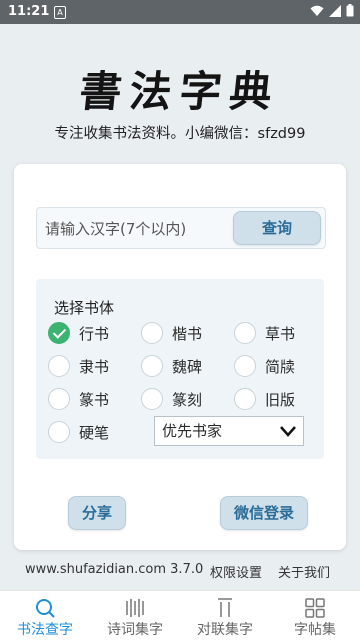  I want to click on status-bar: 11:21 A, so click(180, 12).